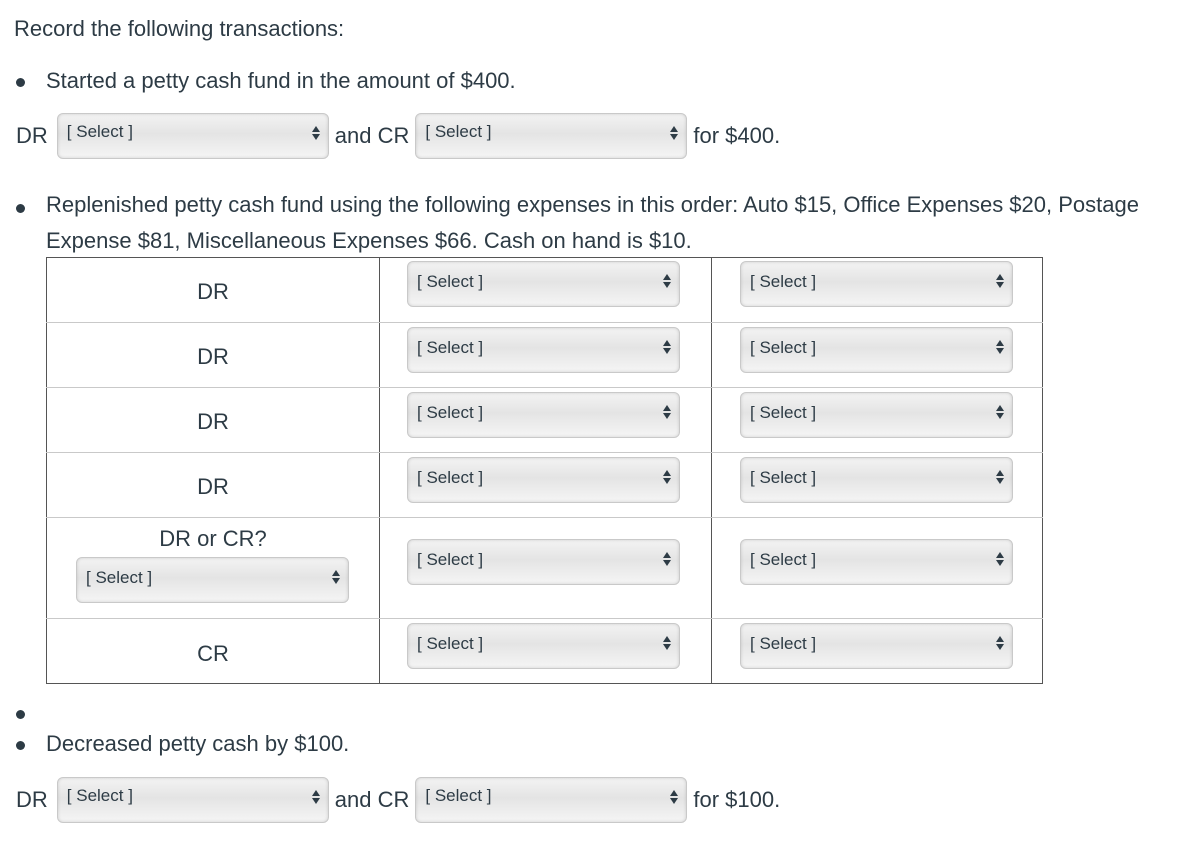 Image resolution: width=1200 pixels, height=860 pixels. I want to click on amount-label: for $400., so click(737, 135).